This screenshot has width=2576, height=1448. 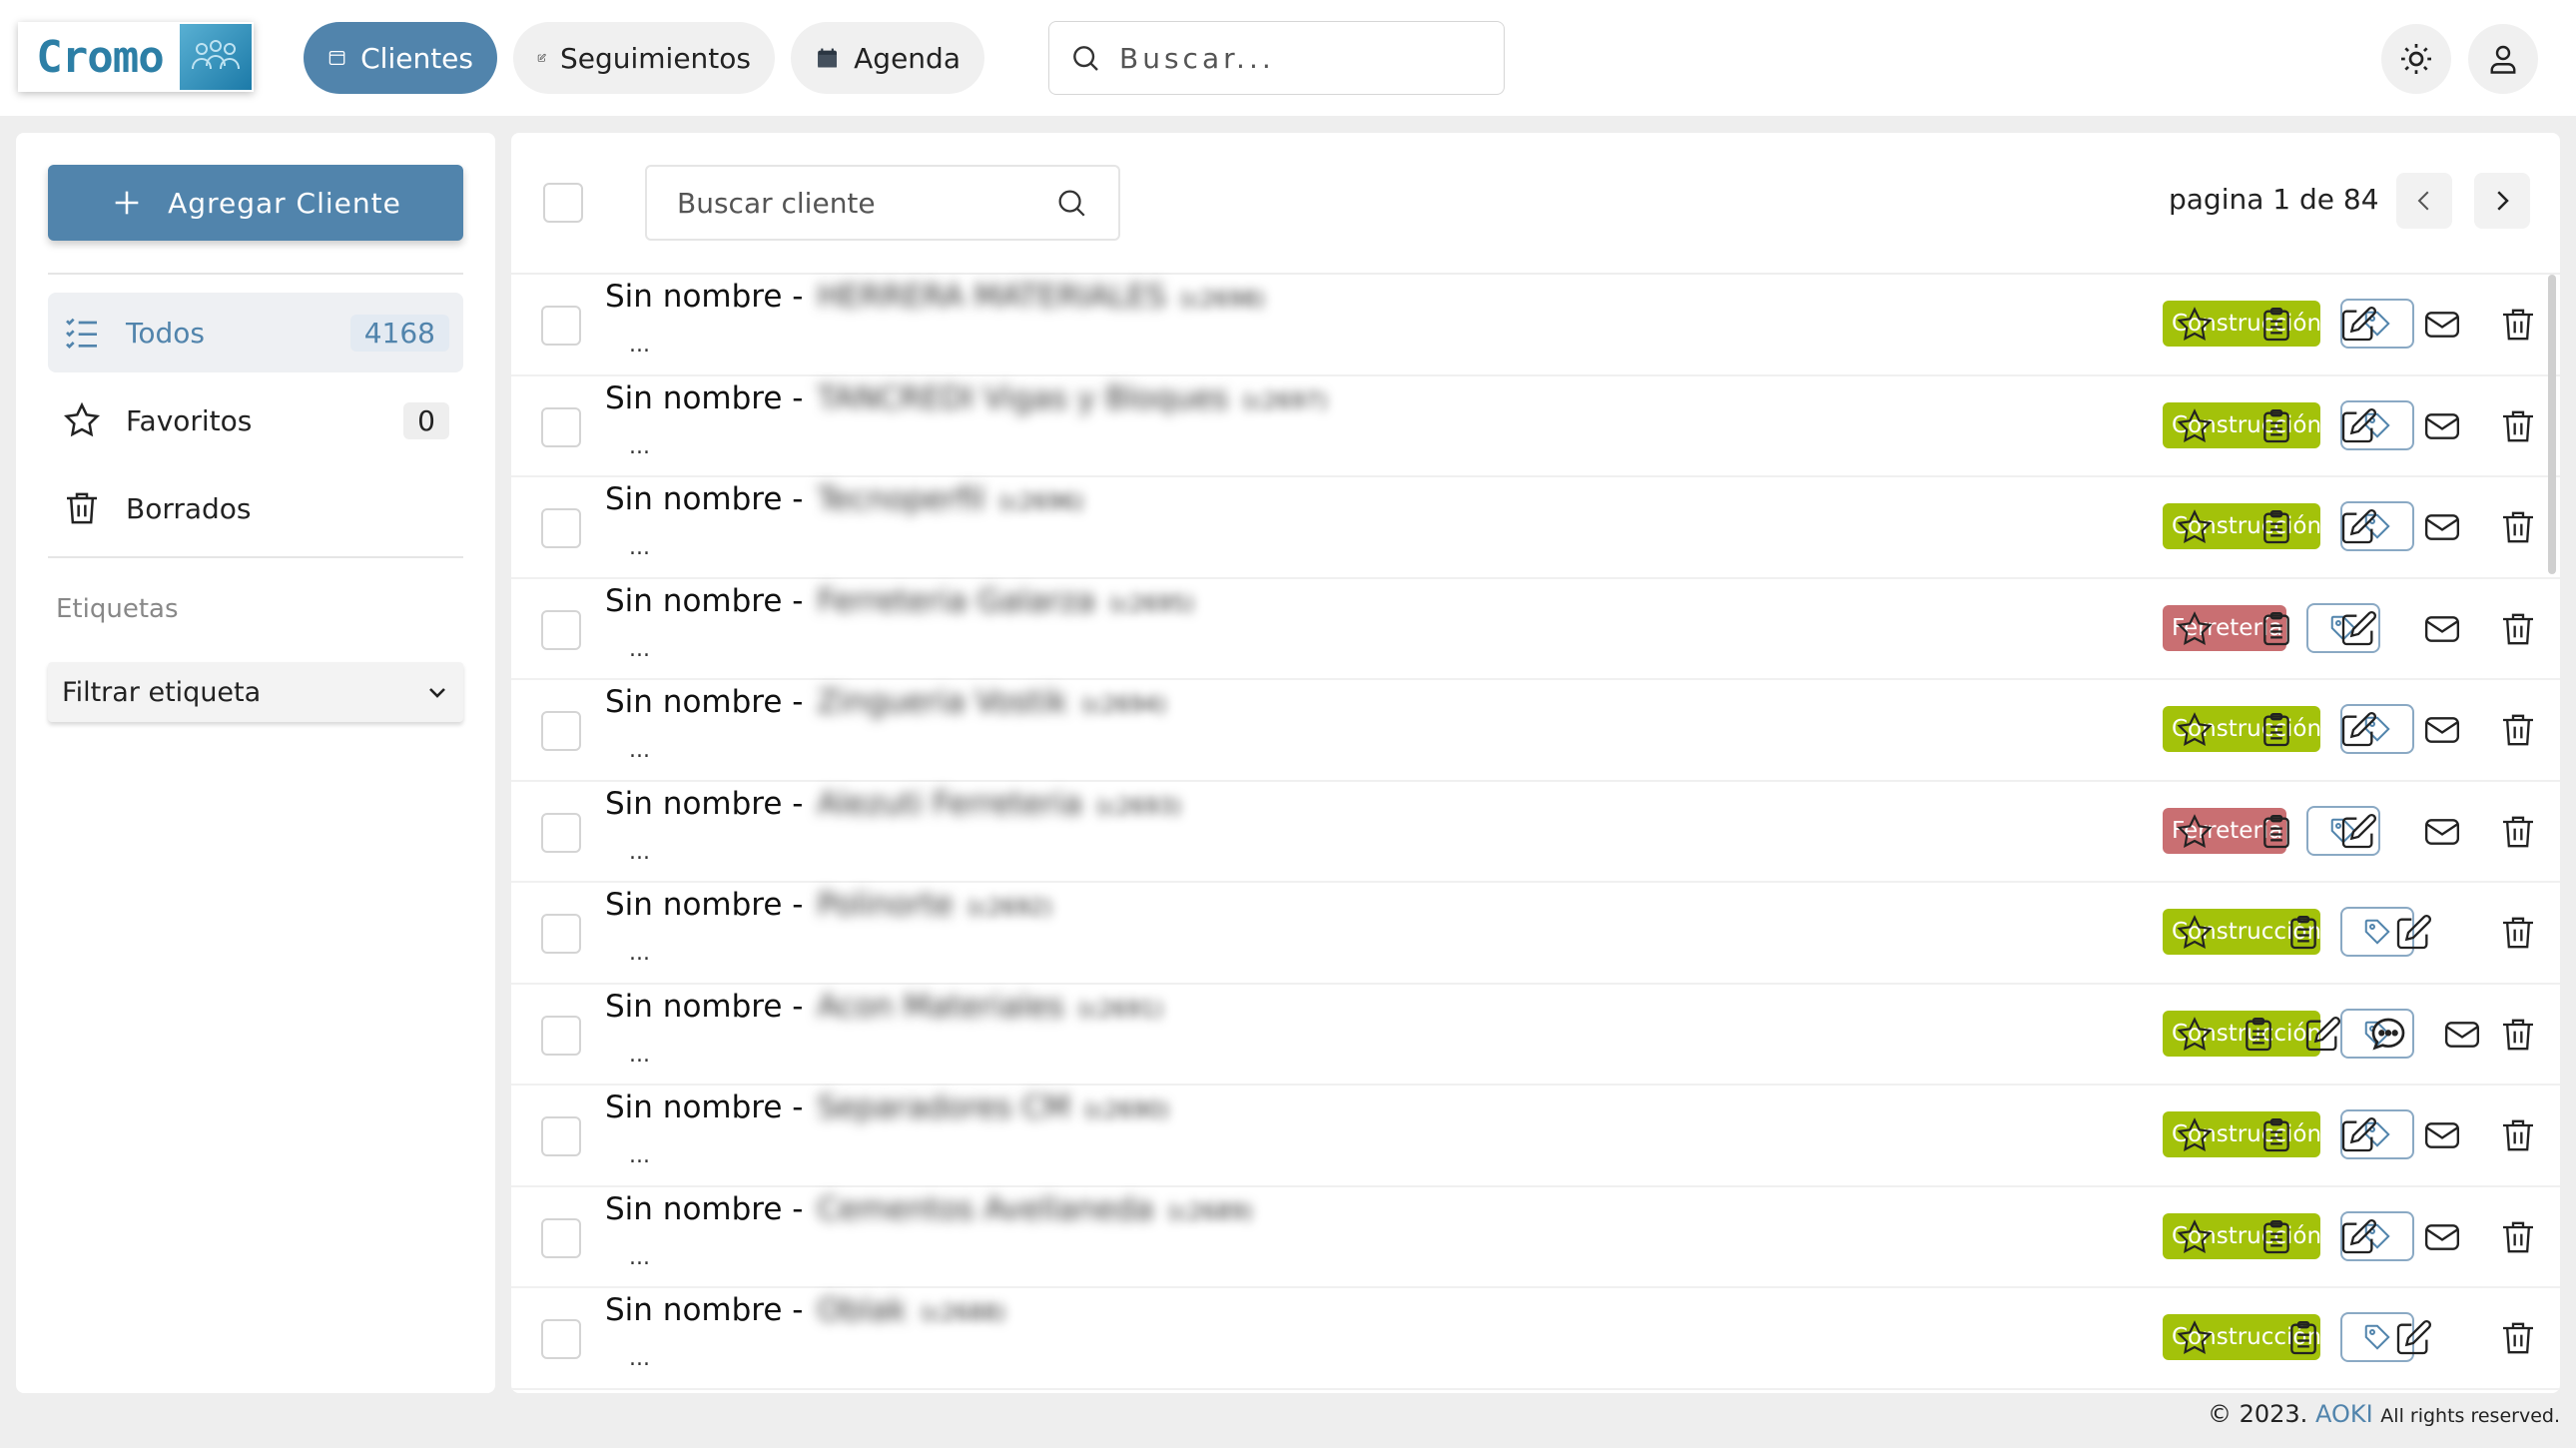 I want to click on select-all-checkbox, so click(x=563, y=203).